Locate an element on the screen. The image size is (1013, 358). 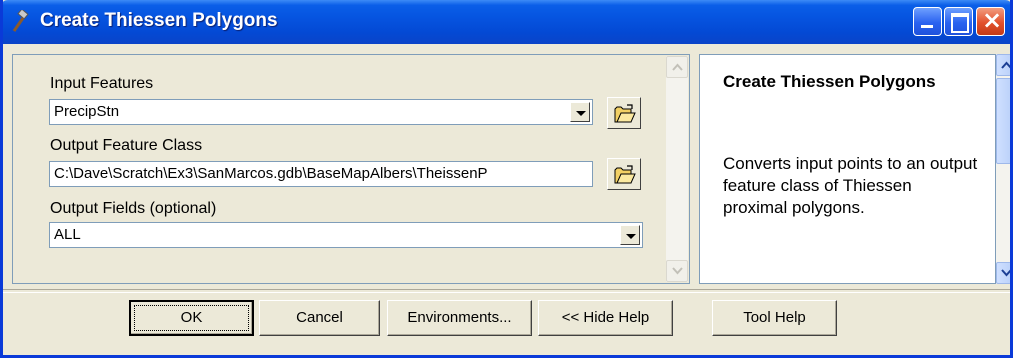
input-features-value: PrecipStn is located at coordinates (87, 111).